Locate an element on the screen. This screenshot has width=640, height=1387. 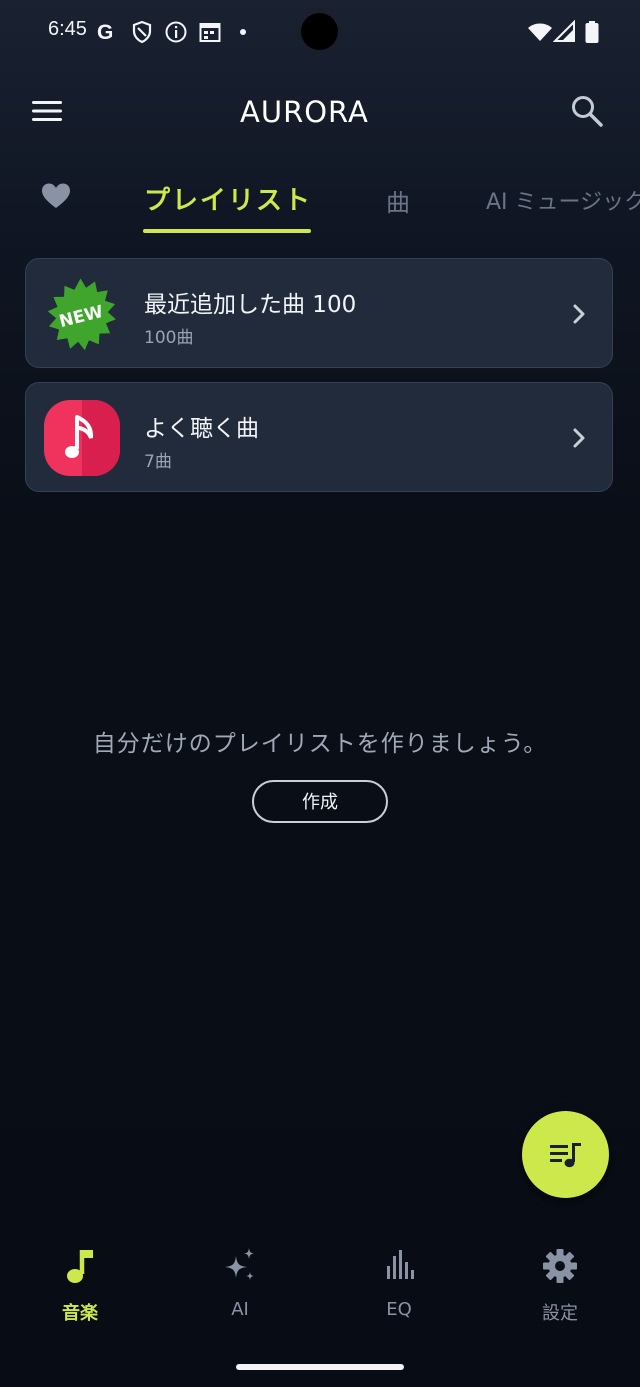
gear-icon is located at coordinates (560, 1266).